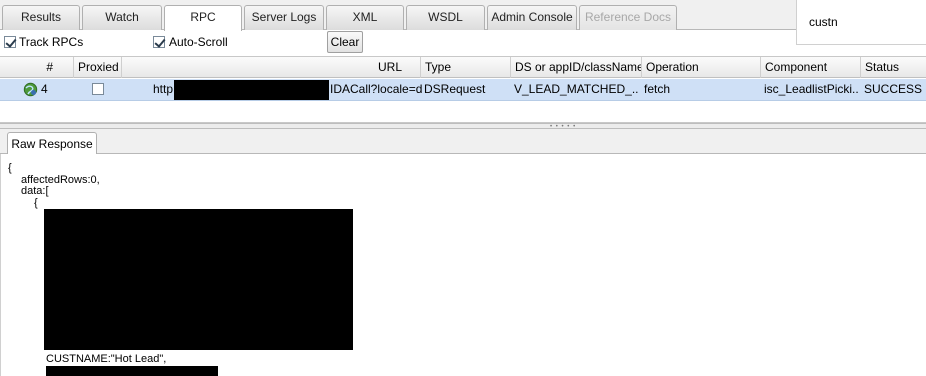 The height and width of the screenshot is (376, 926). I want to click on column-header-url: URL, so click(271, 67).